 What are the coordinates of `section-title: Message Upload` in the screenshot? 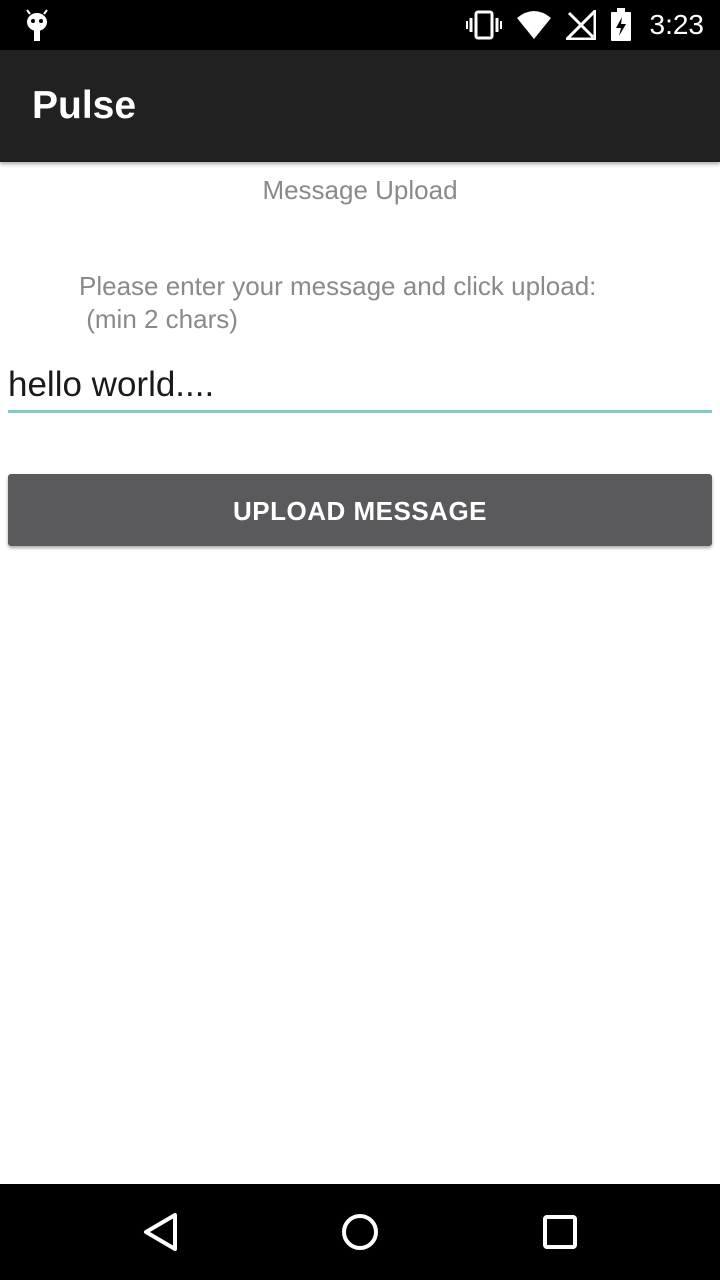 It's located at (360, 190).